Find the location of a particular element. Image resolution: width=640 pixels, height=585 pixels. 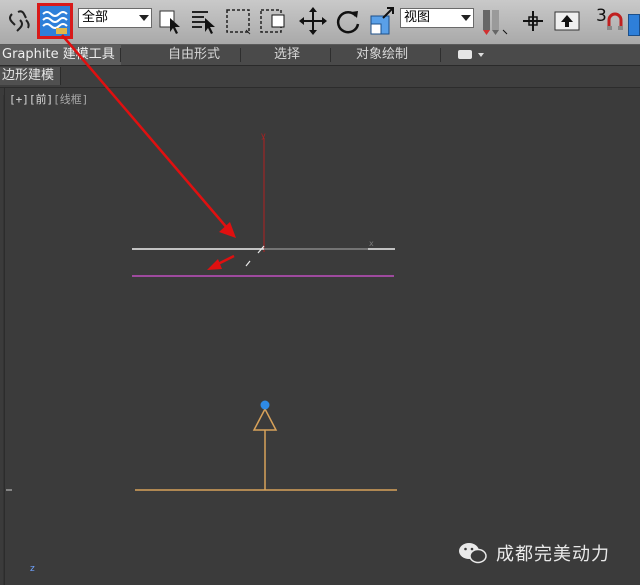

axis-z-label: z is located at coordinates (32, 569).